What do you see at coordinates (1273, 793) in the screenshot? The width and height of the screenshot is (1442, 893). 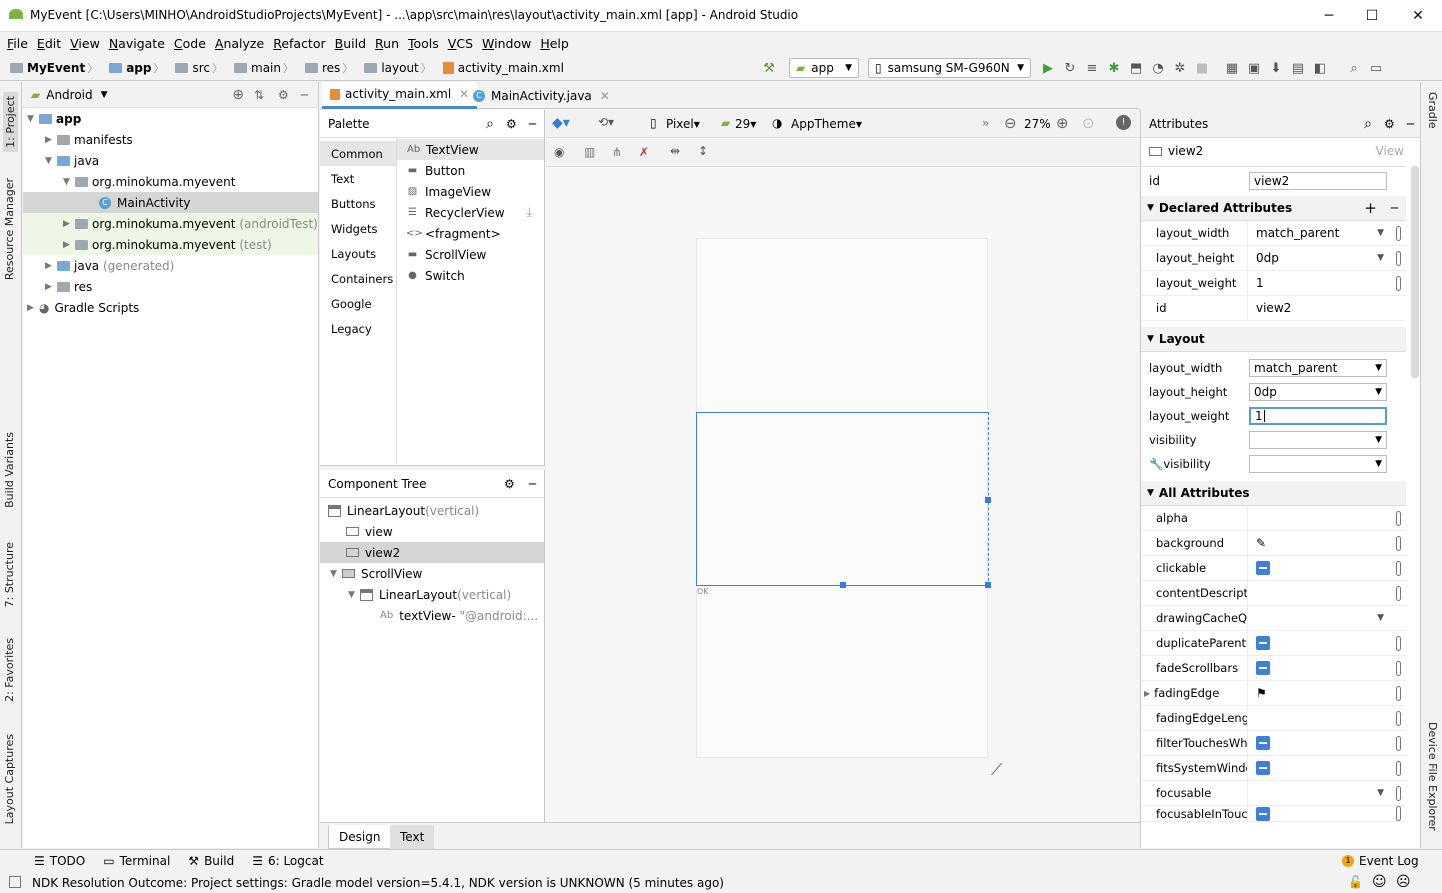 I see `attr-focusable: focusable ▼` at bounding box center [1273, 793].